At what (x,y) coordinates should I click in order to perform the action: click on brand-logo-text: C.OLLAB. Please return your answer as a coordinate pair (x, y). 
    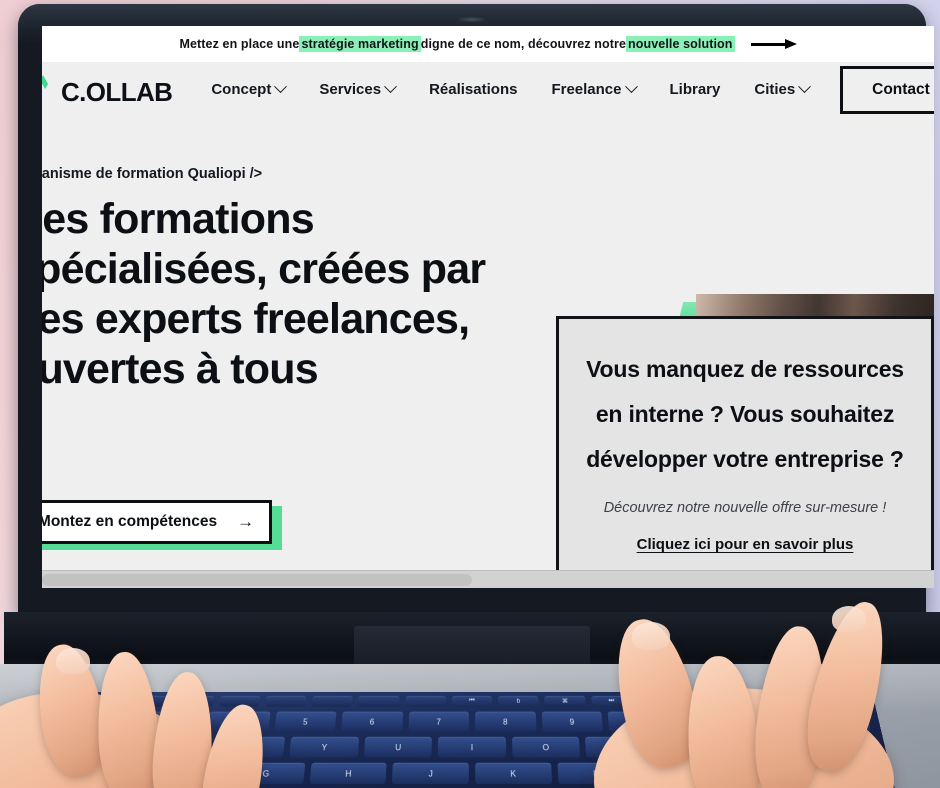
    Looking at the image, I should click on (117, 92).